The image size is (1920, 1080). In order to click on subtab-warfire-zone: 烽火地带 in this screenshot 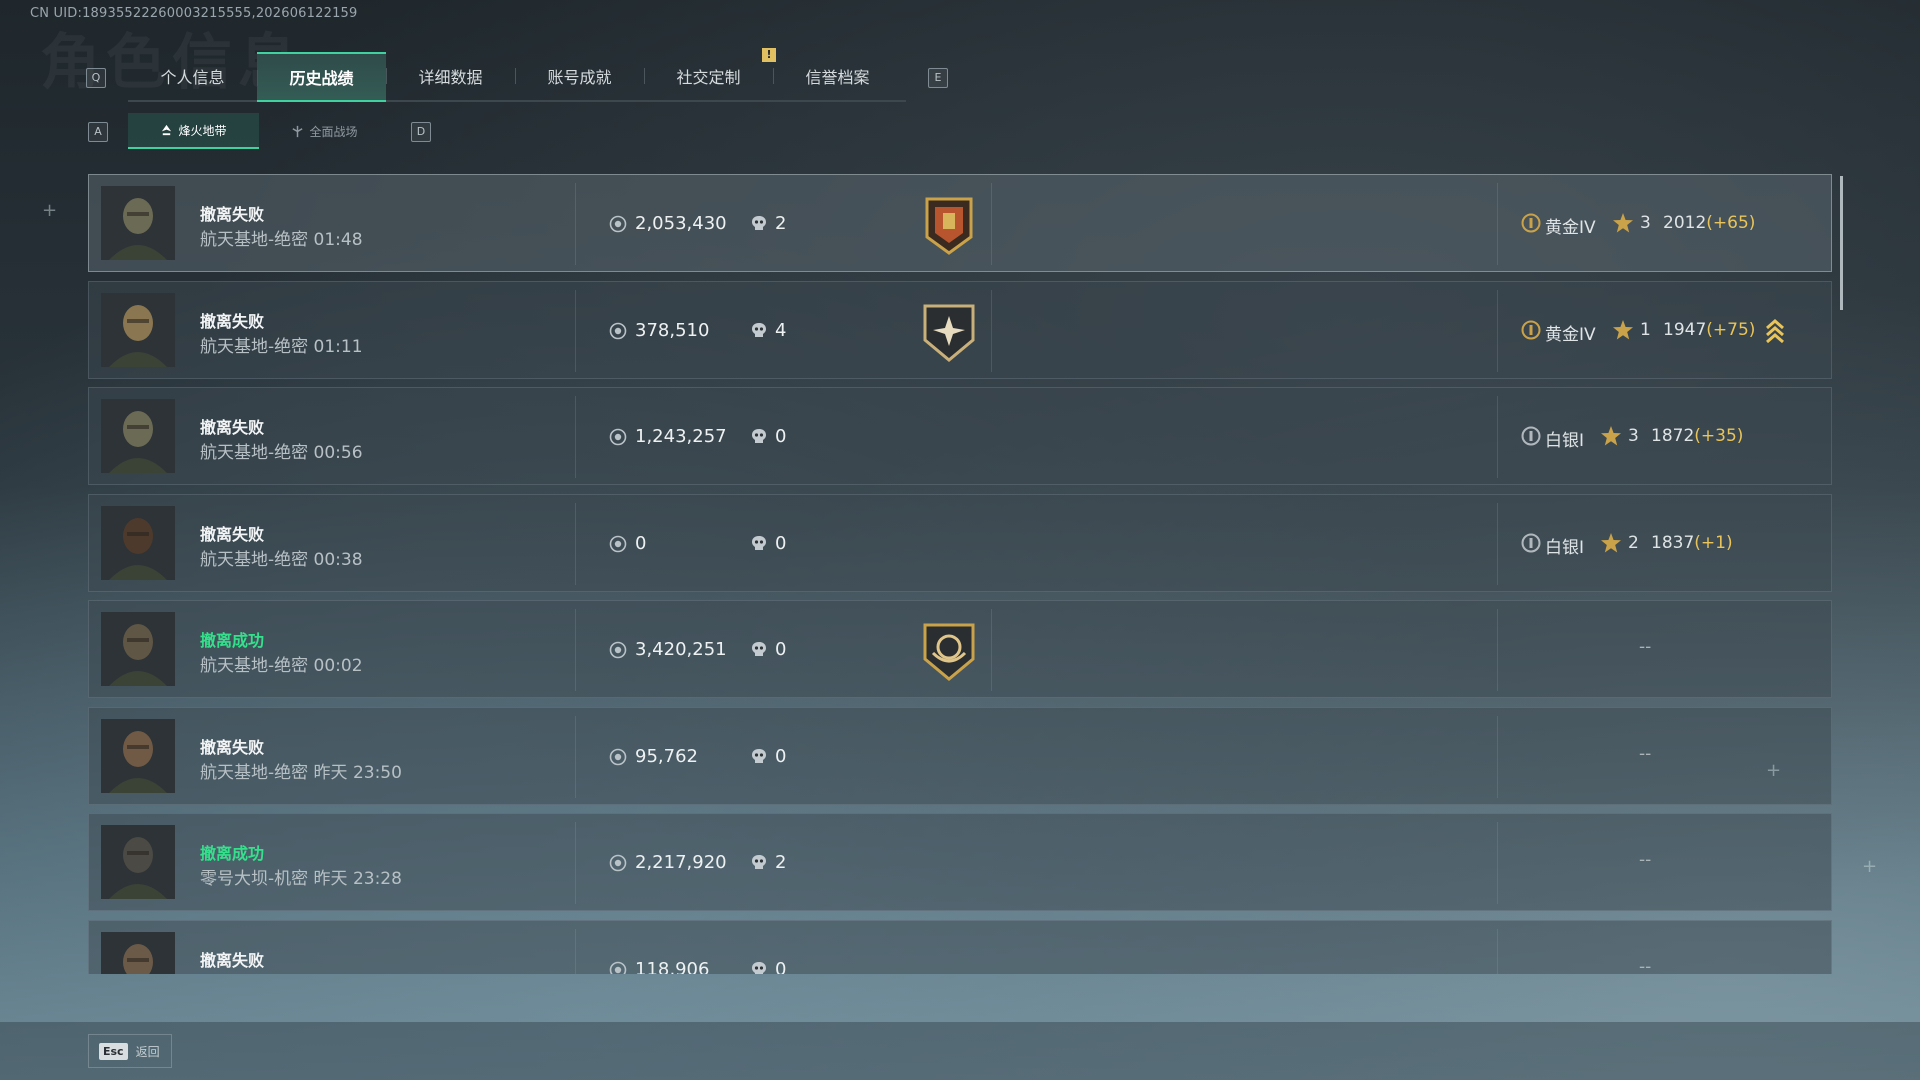, I will do `click(193, 131)`.